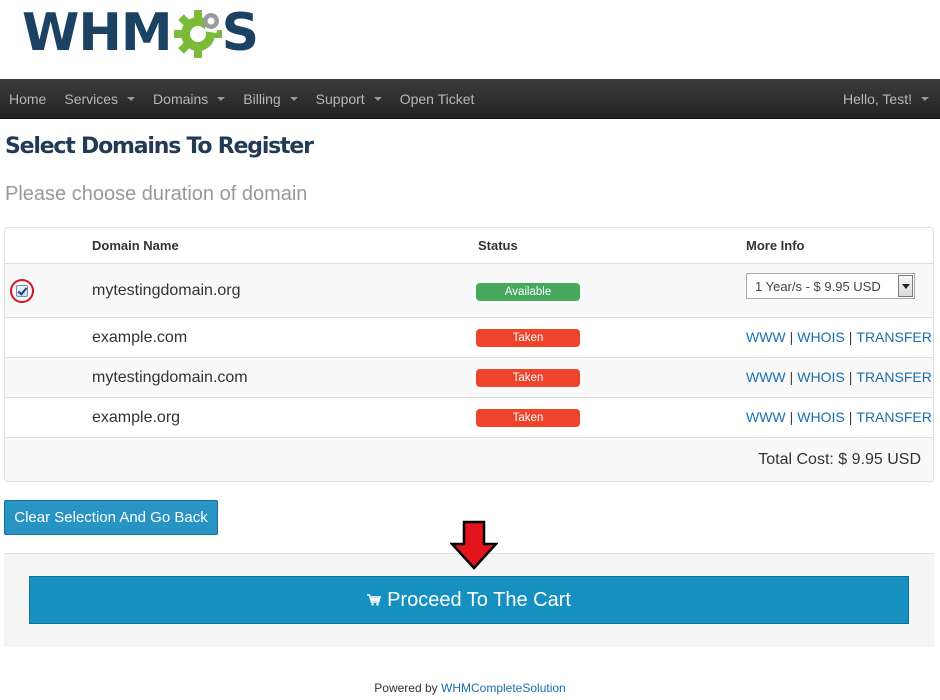 The image size is (940, 700). Describe the element at coordinates (498, 245) in the screenshot. I see `header-status: Status` at that location.